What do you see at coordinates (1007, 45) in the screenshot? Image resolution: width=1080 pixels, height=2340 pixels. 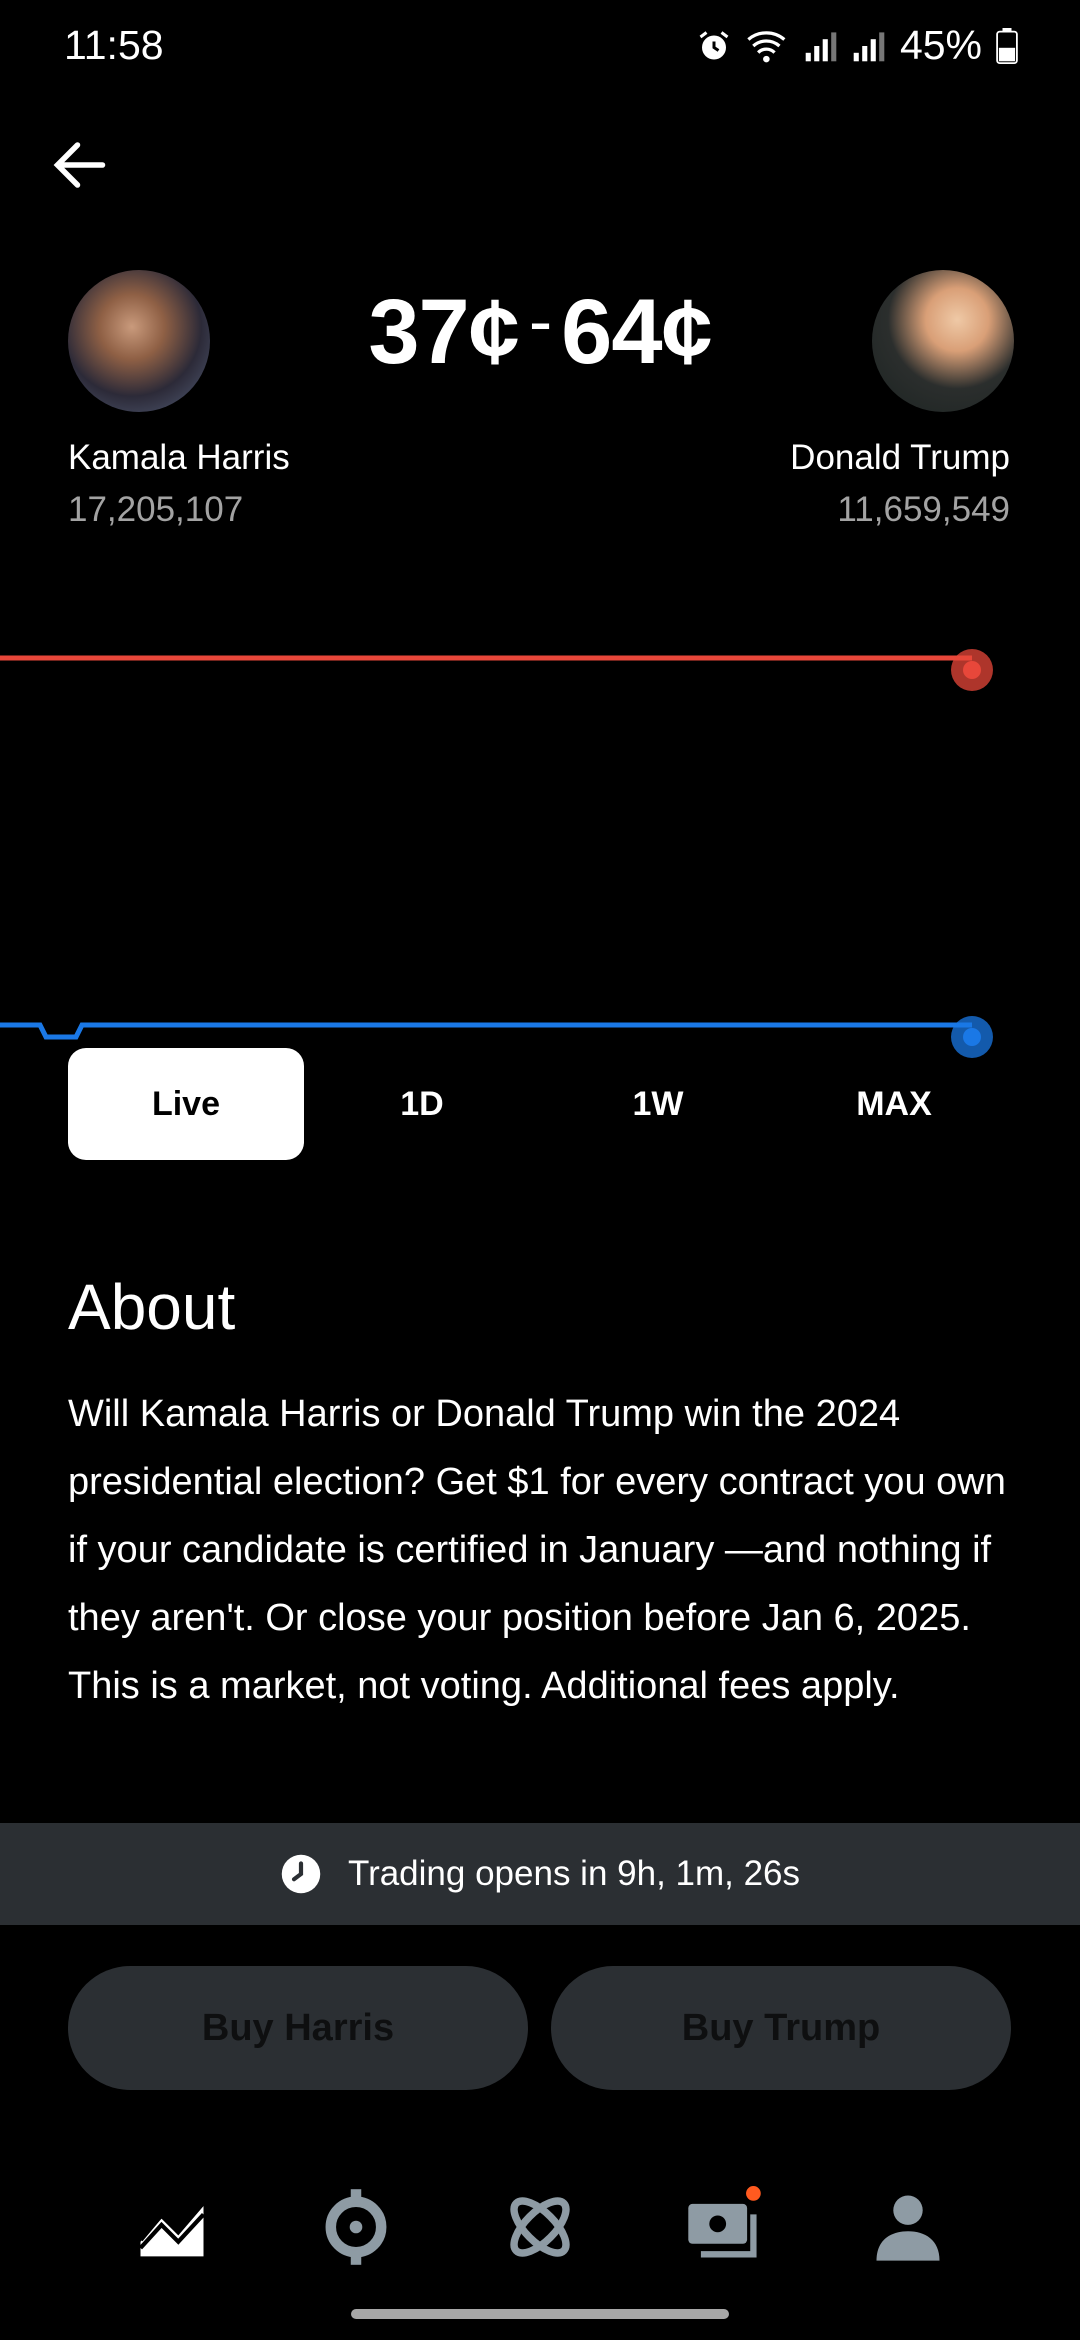 I see `battery-icon` at bounding box center [1007, 45].